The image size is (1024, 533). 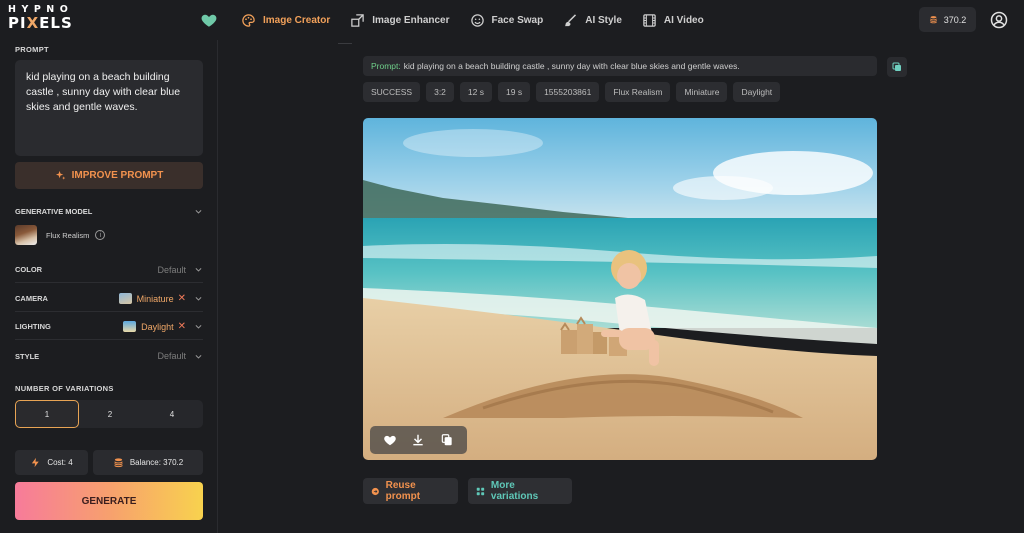 I want to click on variations-label: NUMBER OF VARIATIONS, so click(x=64, y=388).